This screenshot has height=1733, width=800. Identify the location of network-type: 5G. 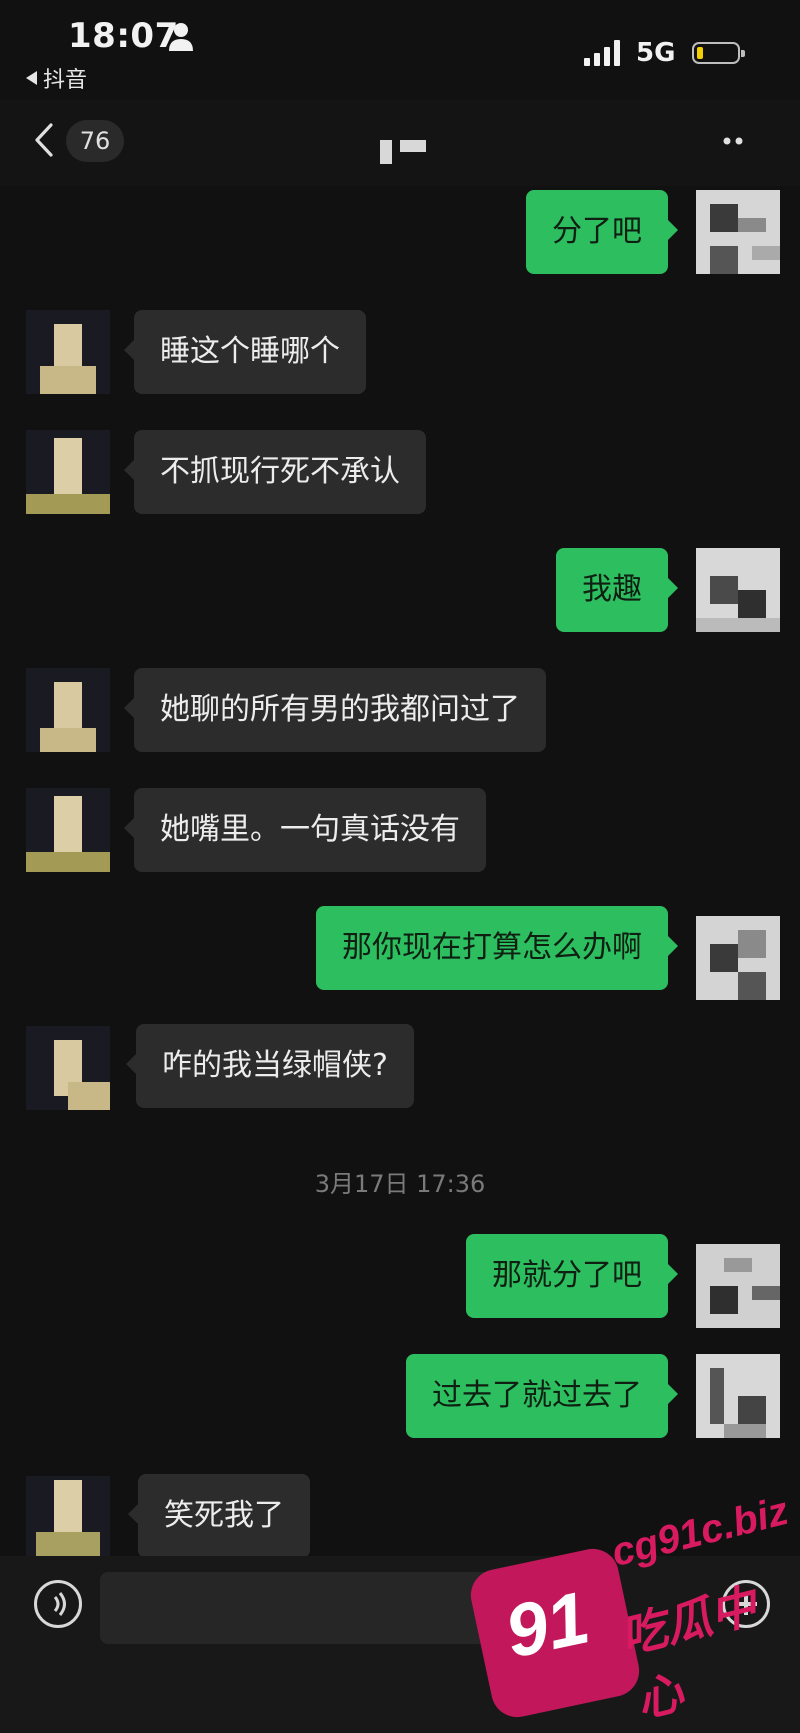
(656, 53).